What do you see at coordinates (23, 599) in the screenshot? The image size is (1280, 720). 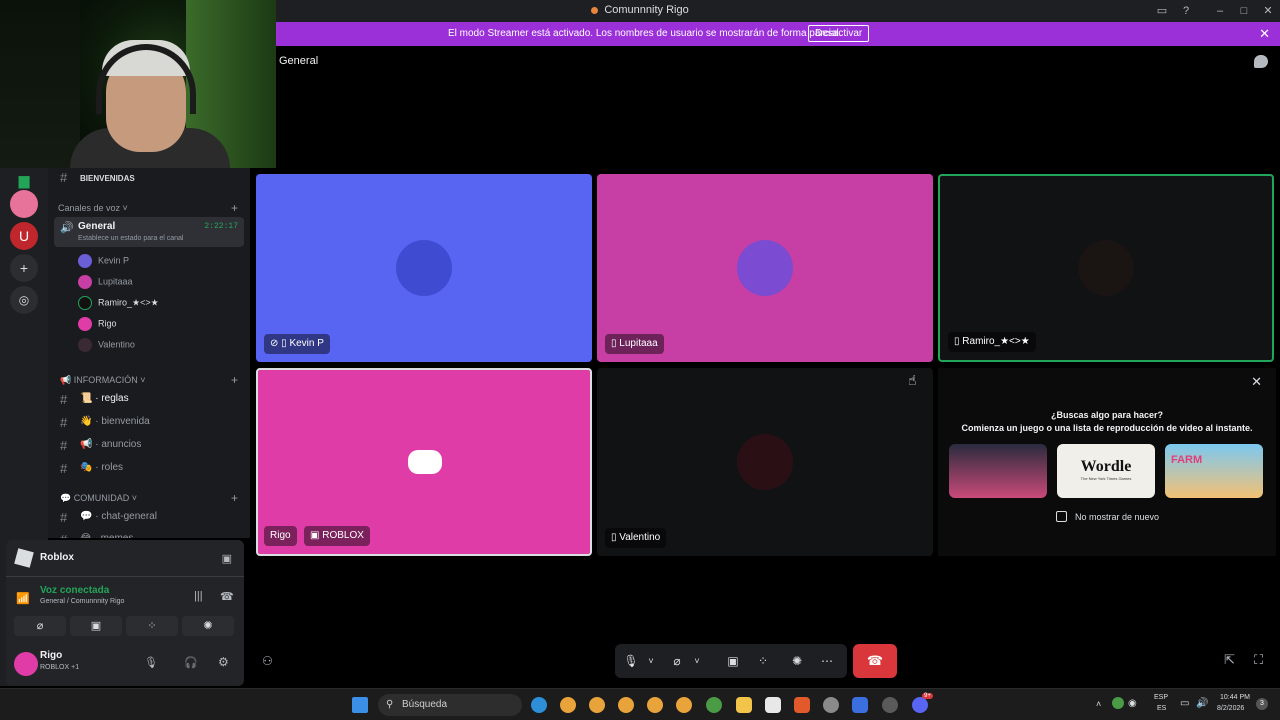 I see `signal-icon: 📶` at bounding box center [23, 599].